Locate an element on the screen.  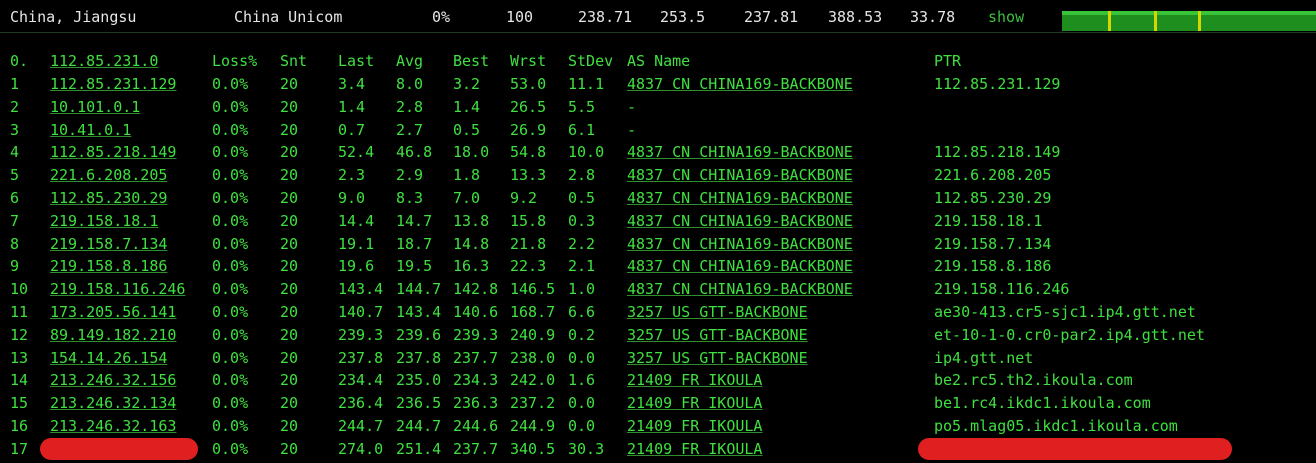
hop-ptr: 112.85.218.149 is located at coordinates (997, 152).